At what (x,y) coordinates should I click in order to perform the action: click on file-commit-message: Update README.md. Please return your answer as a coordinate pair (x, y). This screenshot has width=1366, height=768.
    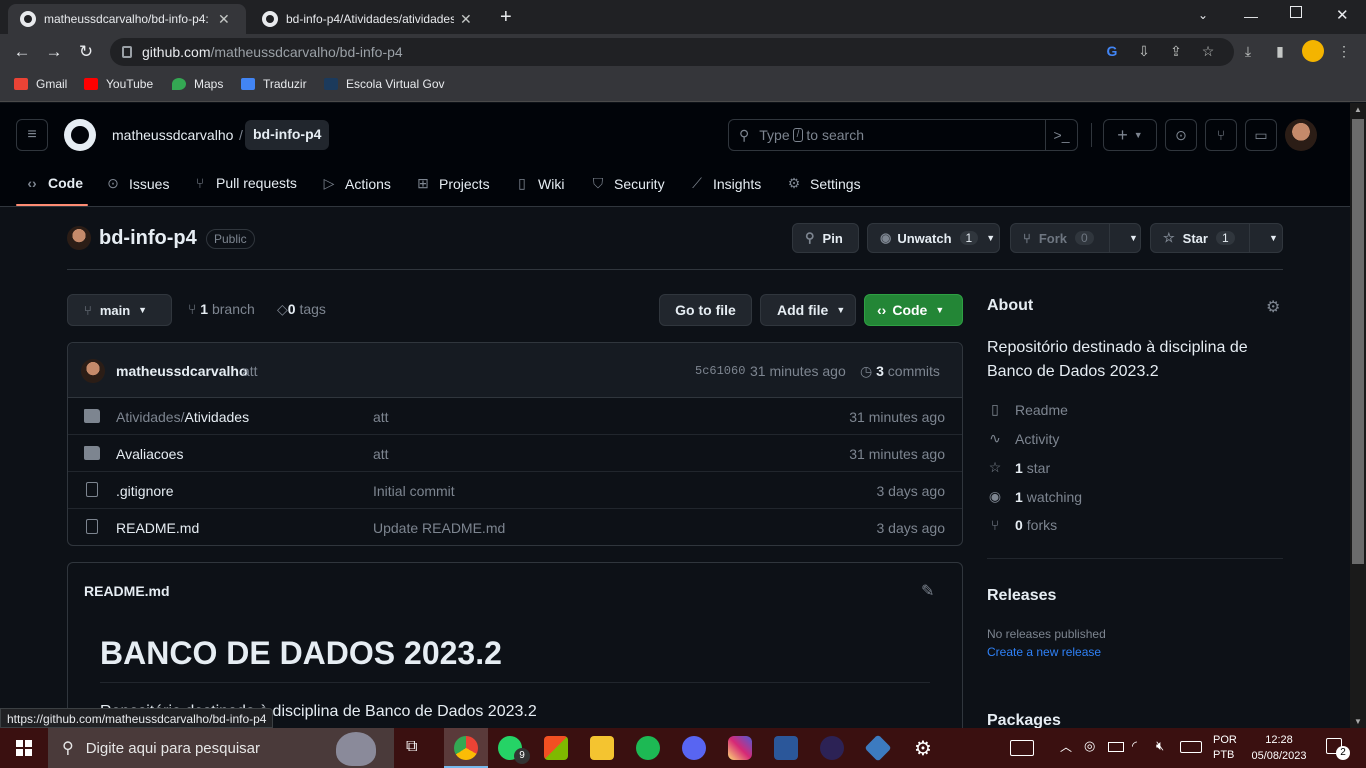
    Looking at the image, I should click on (439, 528).